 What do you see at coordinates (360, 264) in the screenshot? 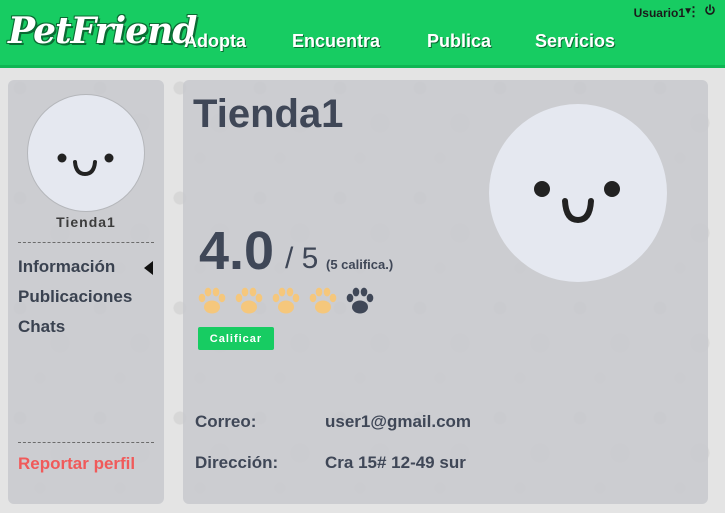
I see `rating-count: (5 califica.)` at bounding box center [360, 264].